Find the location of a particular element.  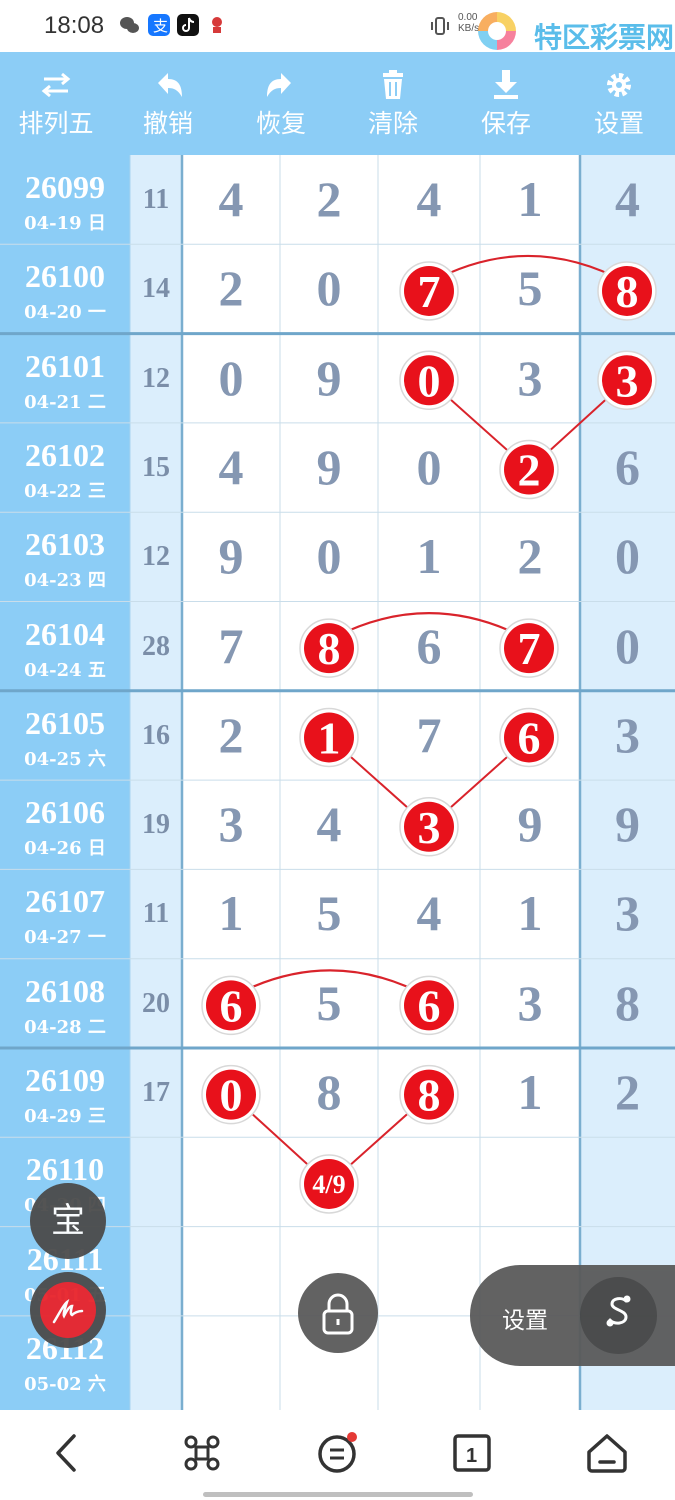

wechat-icon is located at coordinates (129, 25).